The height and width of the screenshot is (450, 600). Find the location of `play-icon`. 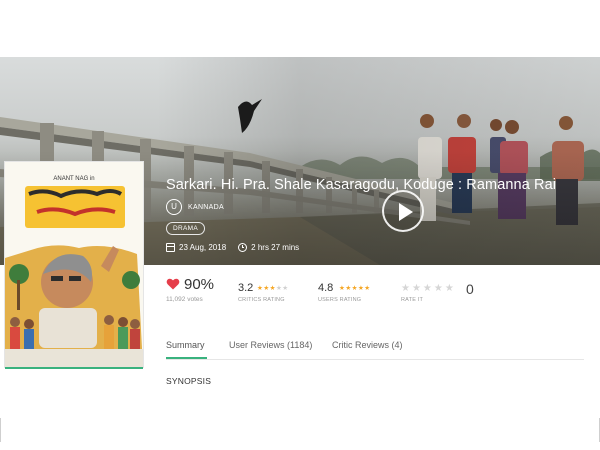

play-icon is located at coordinates (406, 212).